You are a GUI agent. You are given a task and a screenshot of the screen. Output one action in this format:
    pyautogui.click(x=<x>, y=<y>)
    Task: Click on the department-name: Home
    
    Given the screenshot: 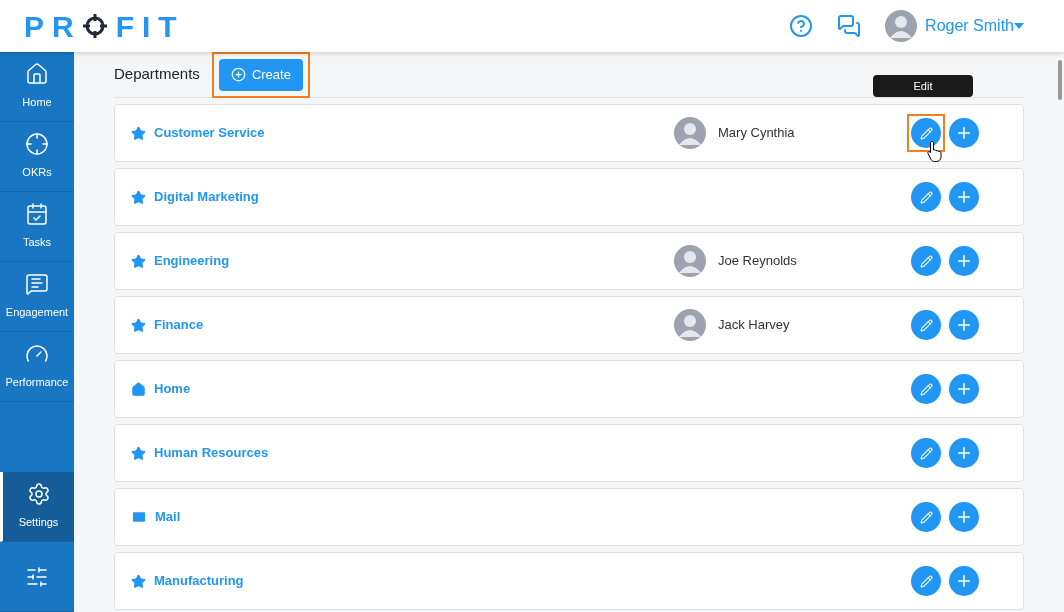 What is the action you would take?
    pyautogui.click(x=304, y=389)
    